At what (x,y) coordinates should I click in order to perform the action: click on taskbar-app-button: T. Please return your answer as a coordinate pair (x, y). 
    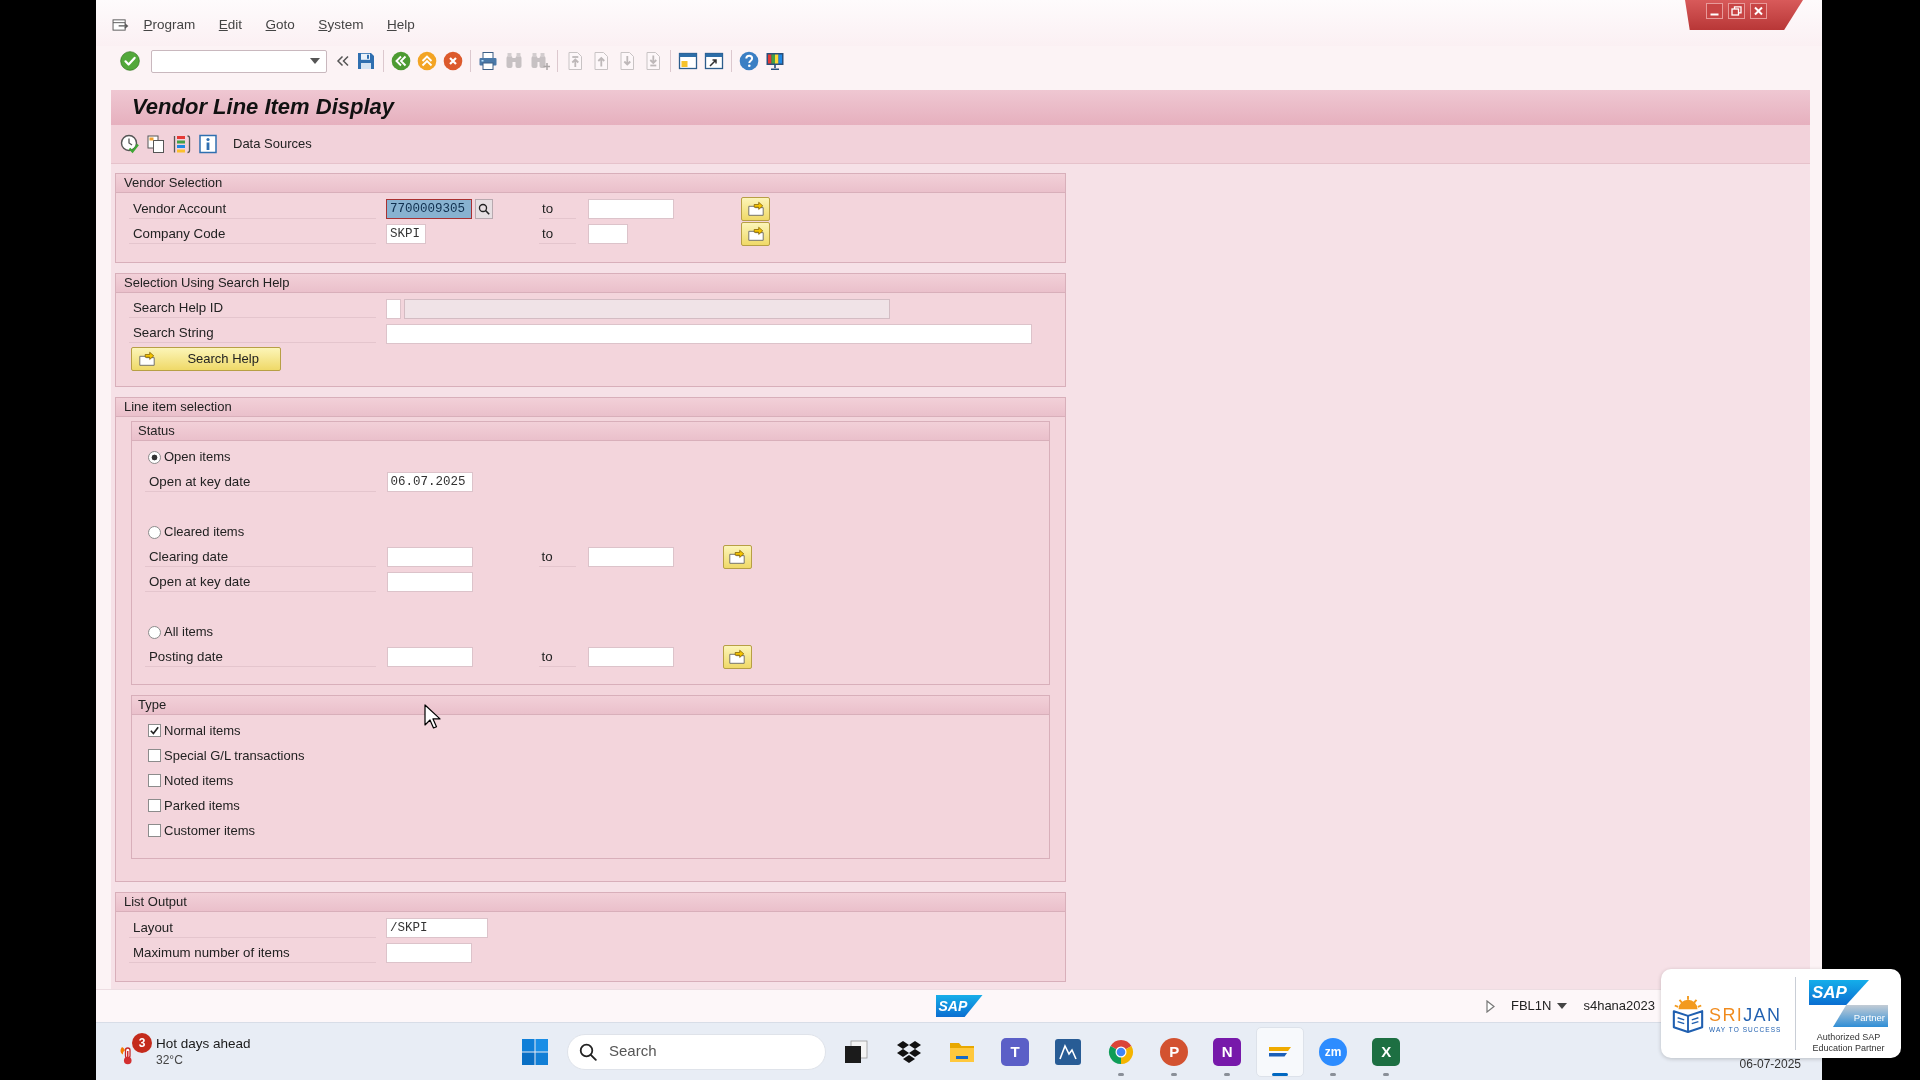
    Looking at the image, I should click on (1015, 1051).